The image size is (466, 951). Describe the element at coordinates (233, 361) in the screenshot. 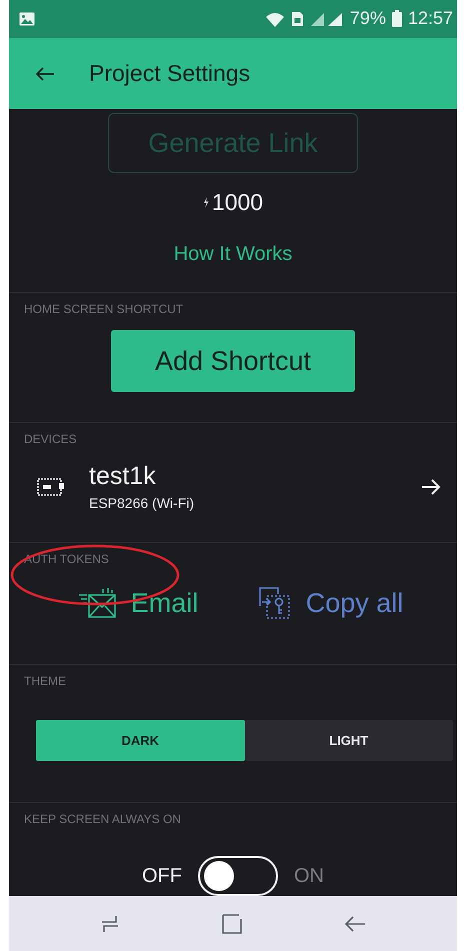

I see `add-shortcut-button: Add Shortcut` at that location.